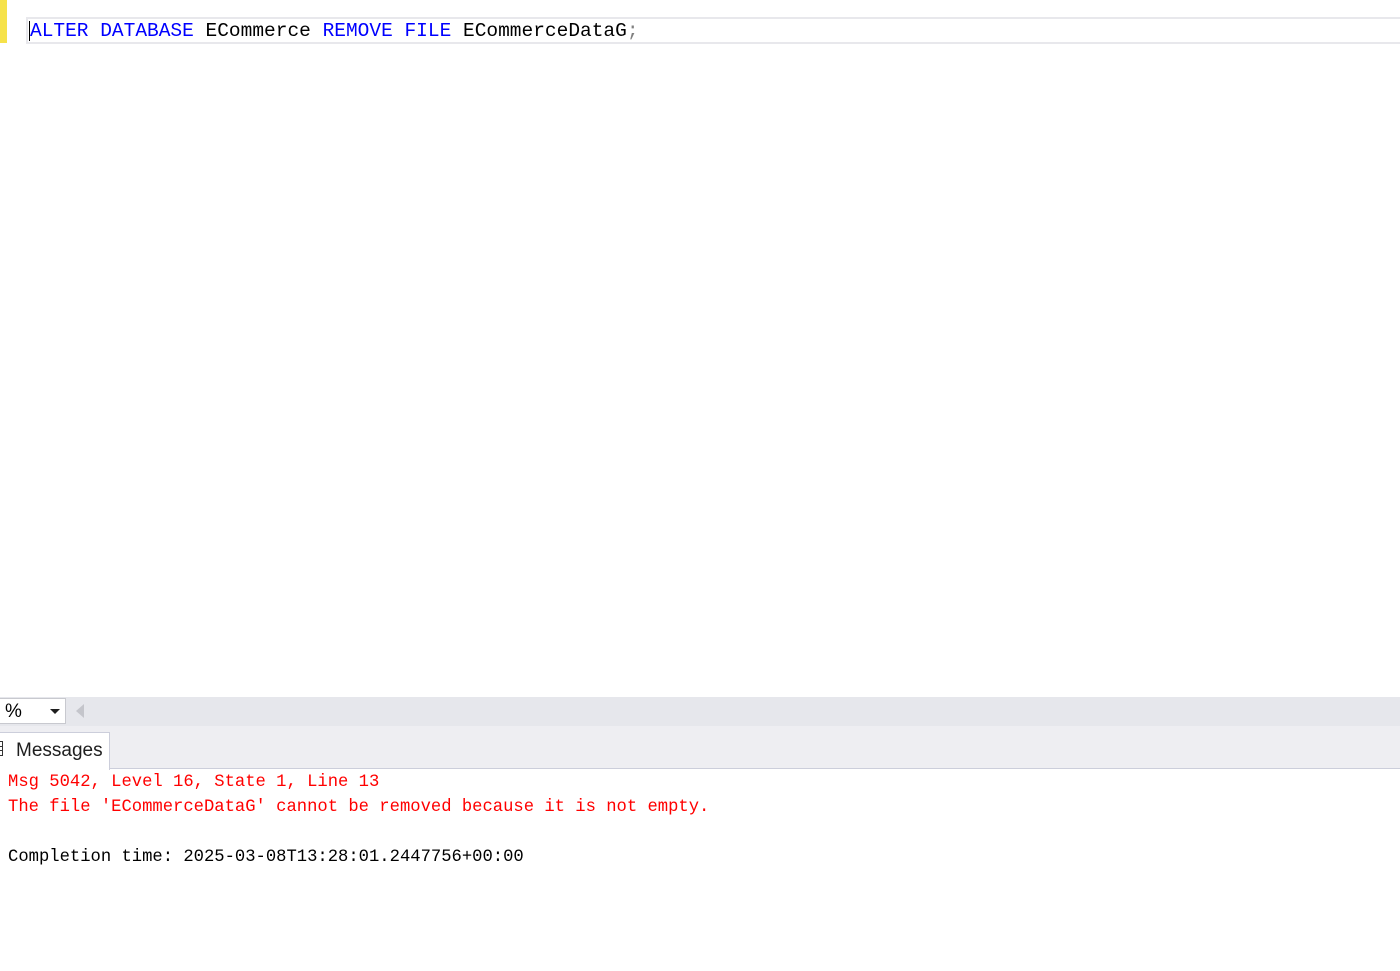 This screenshot has height=971, width=1400. I want to click on tab-messages: Messages, so click(55, 751).